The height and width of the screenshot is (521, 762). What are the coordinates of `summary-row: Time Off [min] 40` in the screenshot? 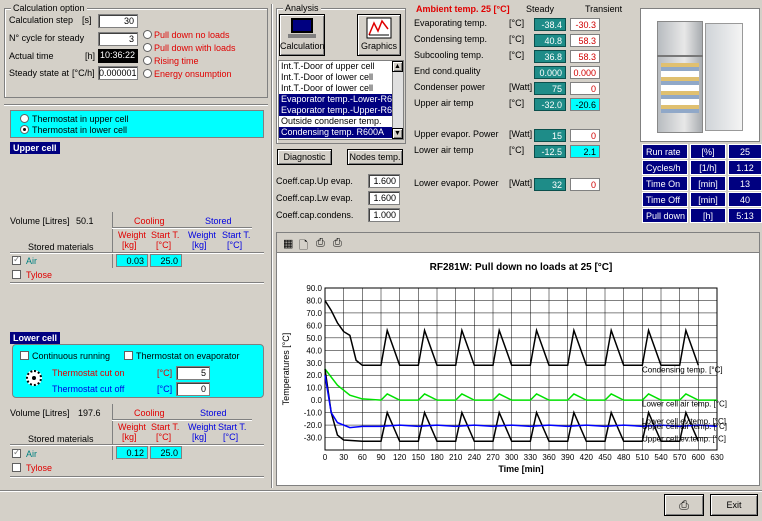 It's located at (701, 199).